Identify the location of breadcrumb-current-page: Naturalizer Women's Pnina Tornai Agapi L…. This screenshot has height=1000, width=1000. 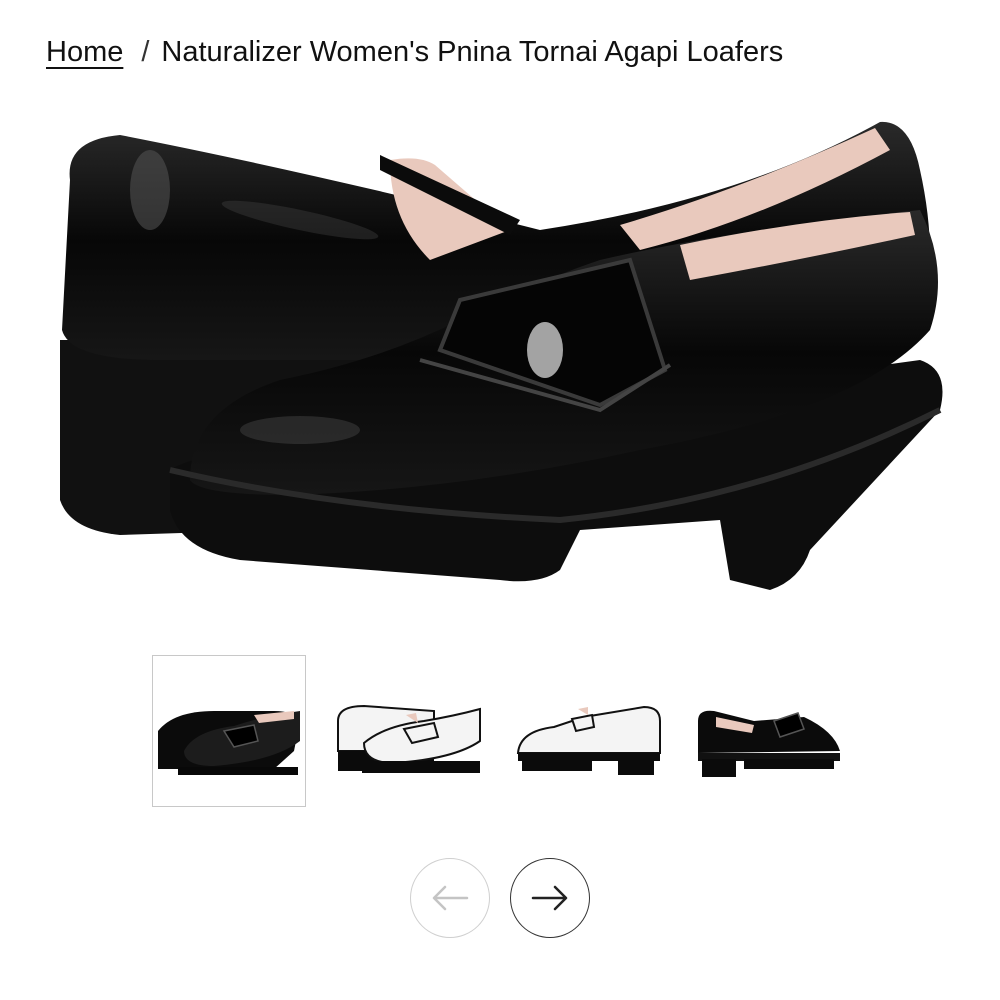
(472, 52).